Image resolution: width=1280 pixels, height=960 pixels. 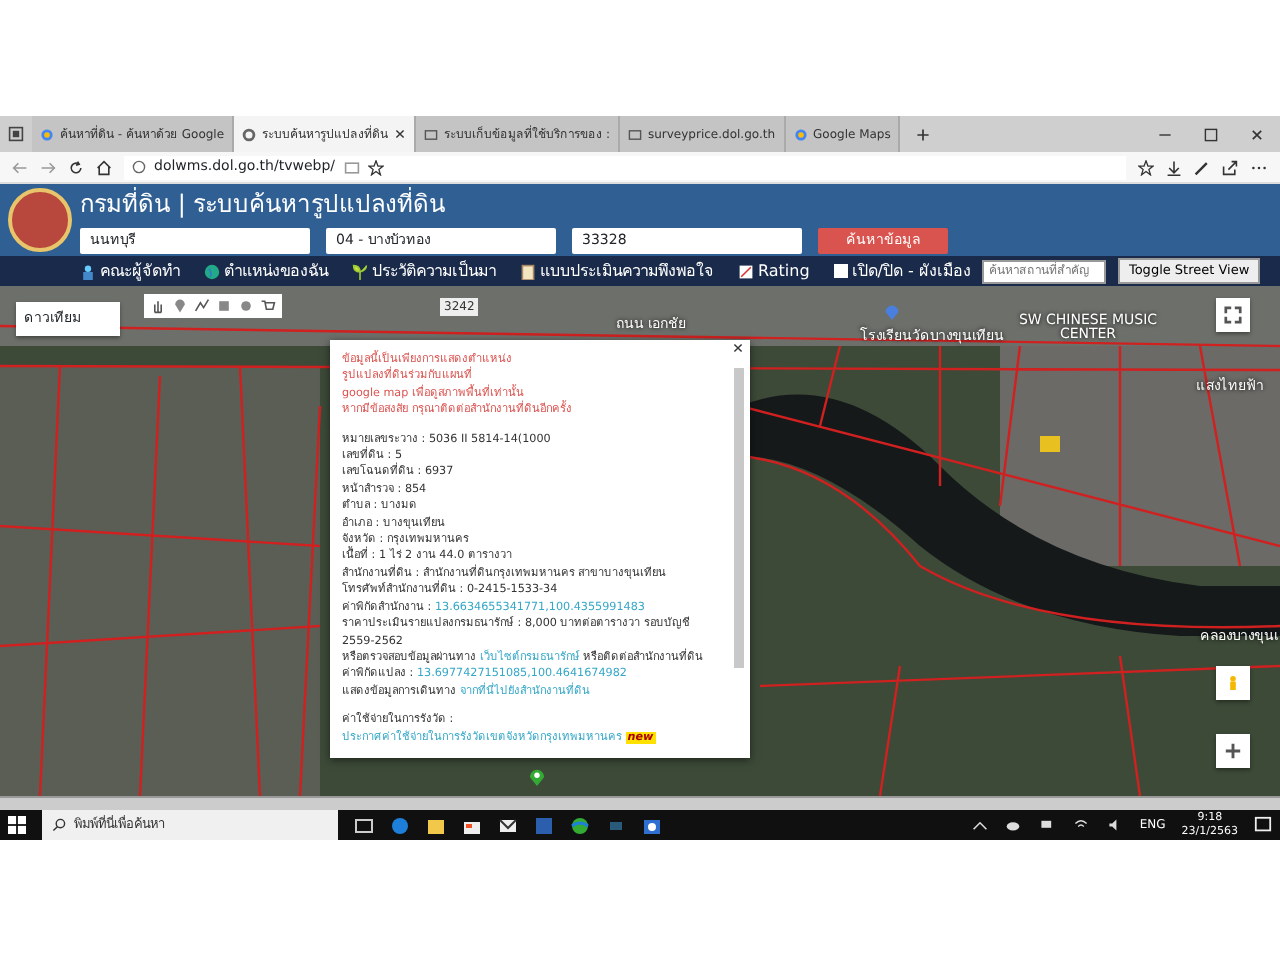 I want to click on scrollbar, so click(x=739, y=518).